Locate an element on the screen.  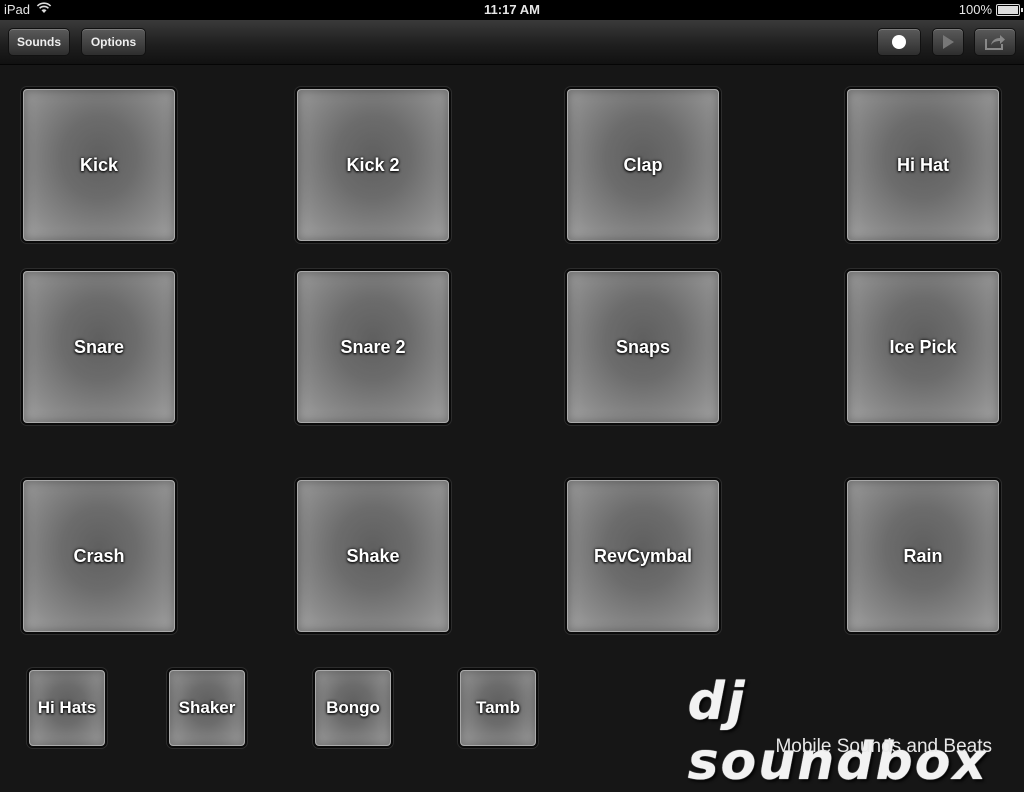
record-icon is located at coordinates (899, 42).